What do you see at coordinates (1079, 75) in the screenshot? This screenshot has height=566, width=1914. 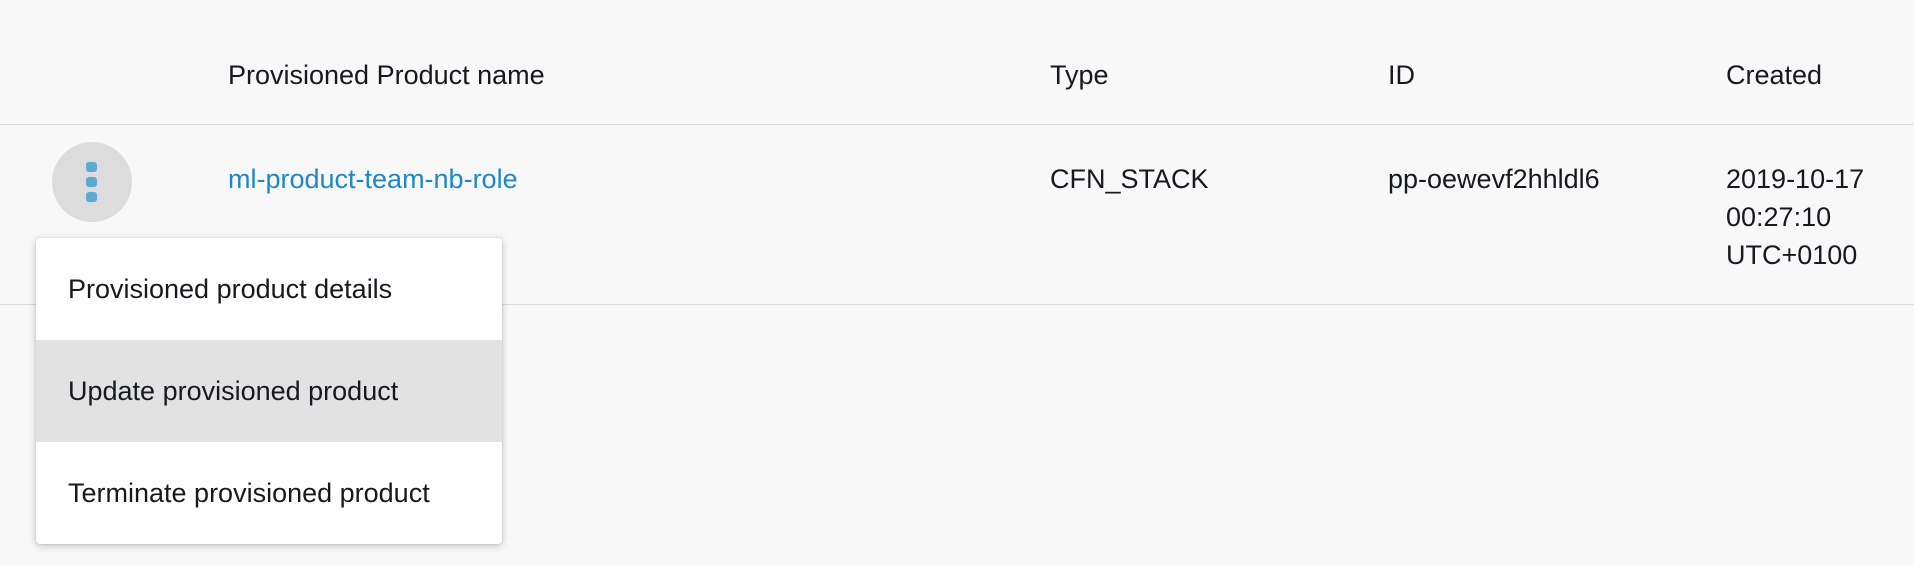 I see `column-header-type: Type` at bounding box center [1079, 75].